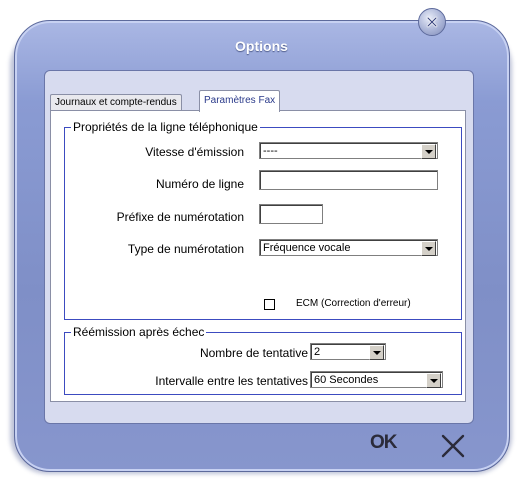 This screenshot has width=523, height=484. Describe the element at coordinates (231, 381) in the screenshot. I see `interval-label: Intervalle entre les tentatives` at that location.